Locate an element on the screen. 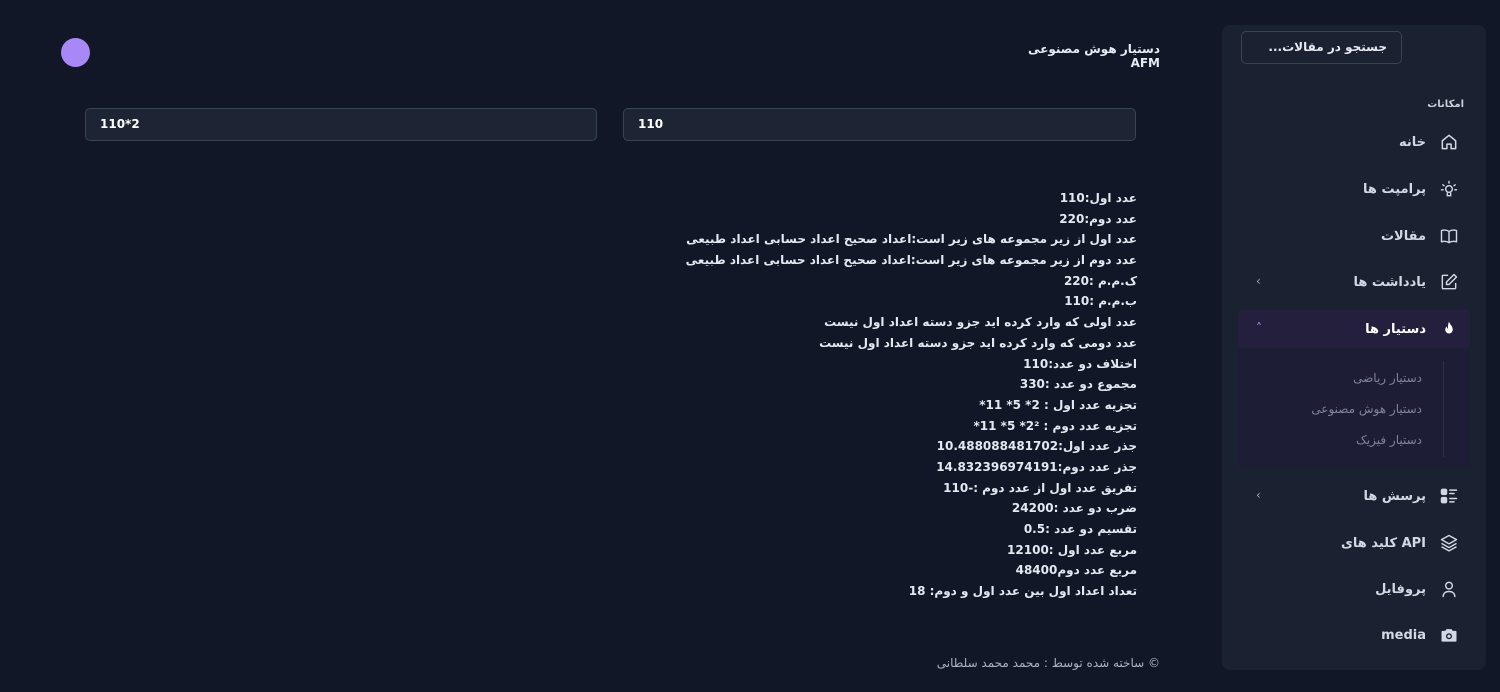 The width and height of the screenshot is (1500, 692). sidebar-item-label: پرسش ها is located at coordinates (1394, 496).